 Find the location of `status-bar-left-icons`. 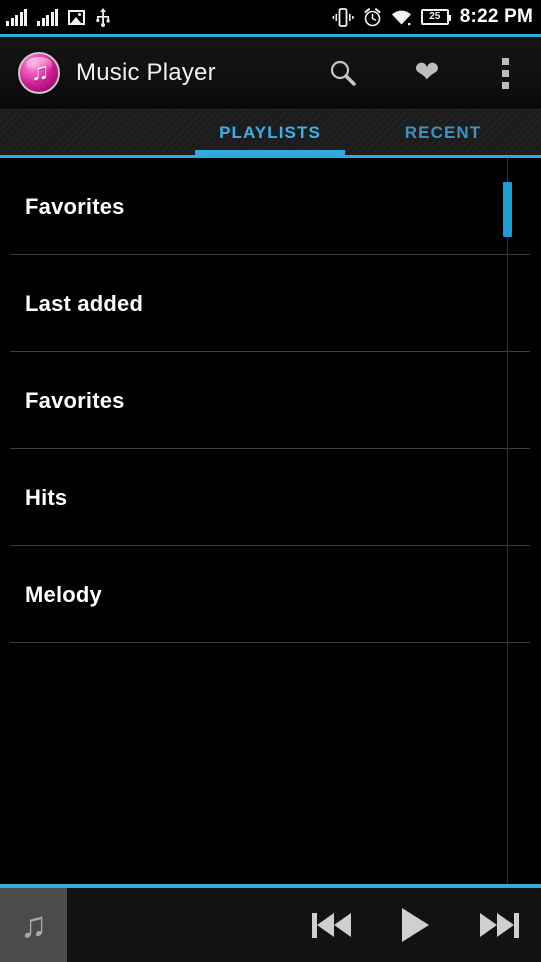

status-bar-left-icons is located at coordinates (58, 17).